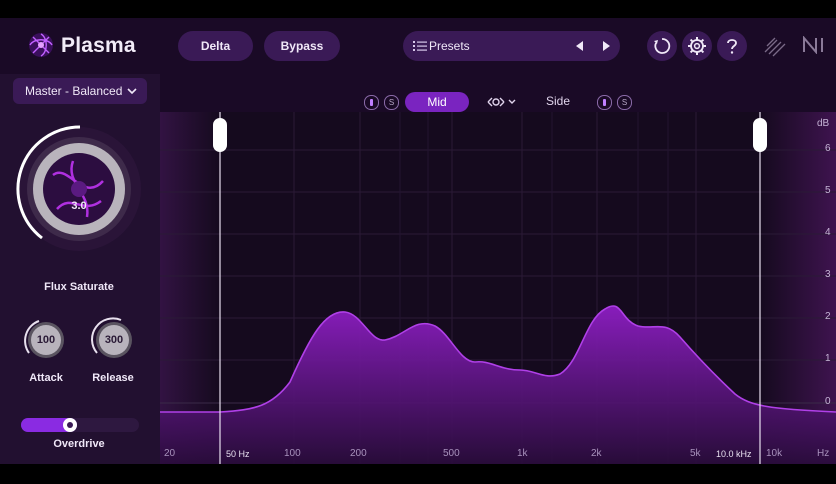 This screenshot has height=484, width=836. I want to click on mid-side-bar: S Mid Side S, so click(498, 93).